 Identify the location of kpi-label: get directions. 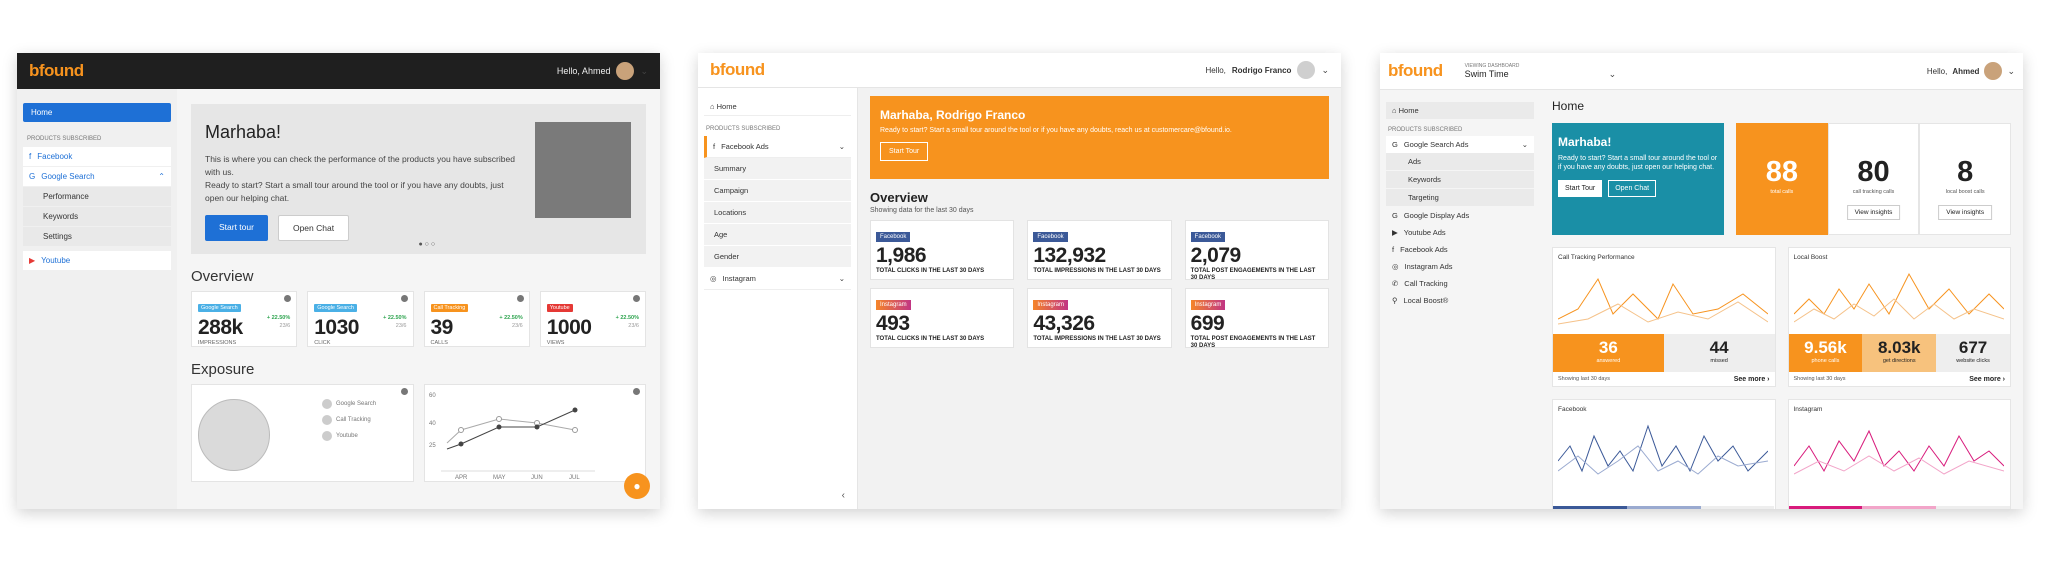
(1899, 361).